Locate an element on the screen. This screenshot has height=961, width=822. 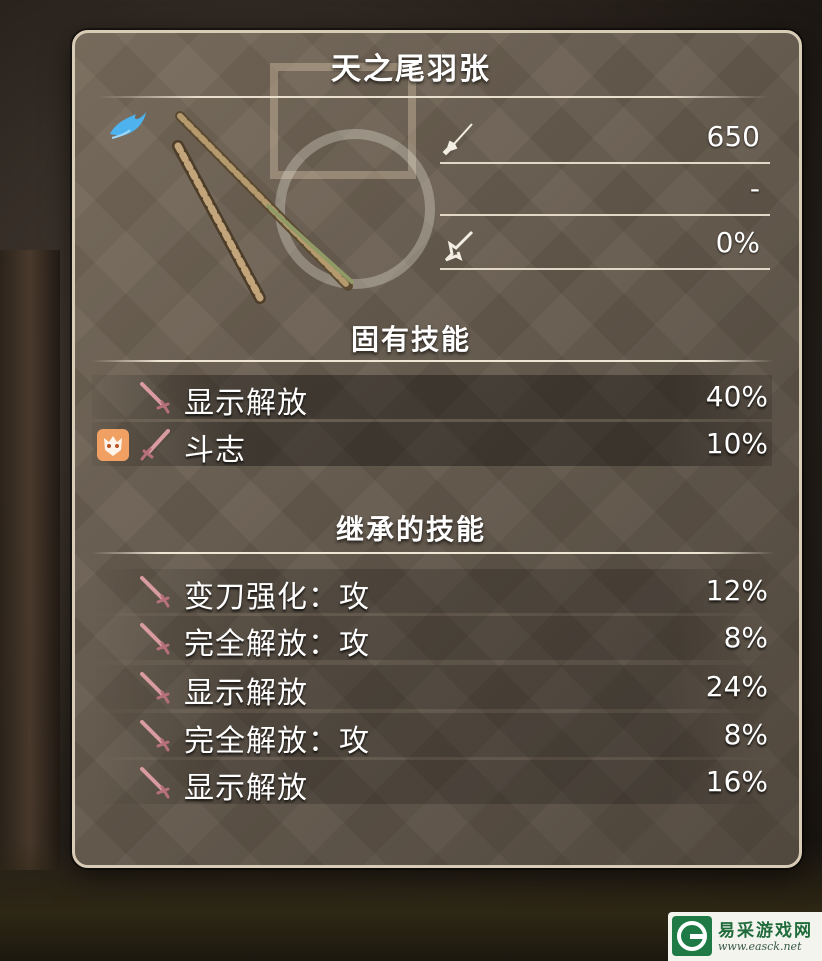
skill-value: 16% is located at coordinates (736, 781).